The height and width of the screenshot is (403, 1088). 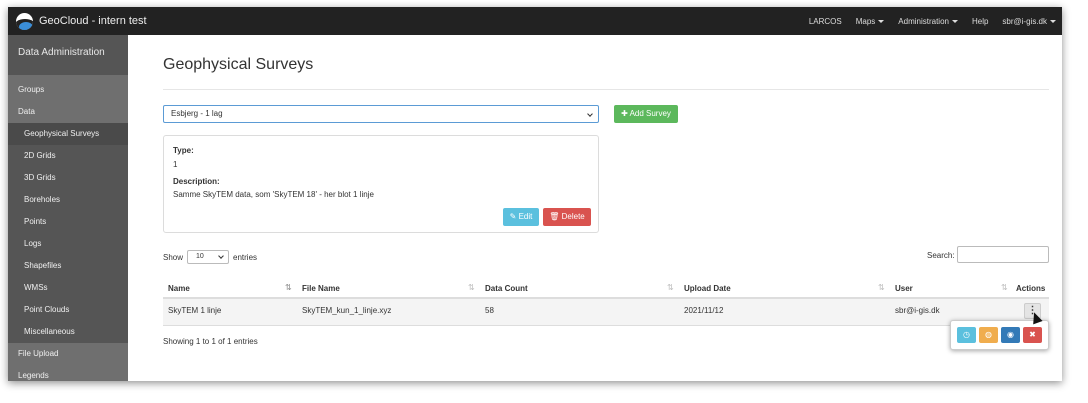 What do you see at coordinates (707, 288) in the screenshot?
I see `column-upload-date: Upload Date` at bounding box center [707, 288].